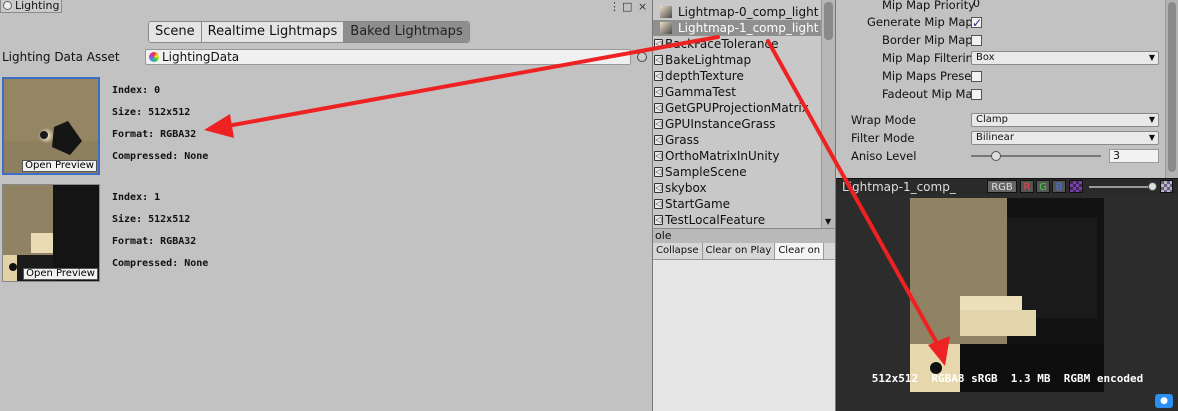  I want to click on object-picker-icon, so click(642, 57).